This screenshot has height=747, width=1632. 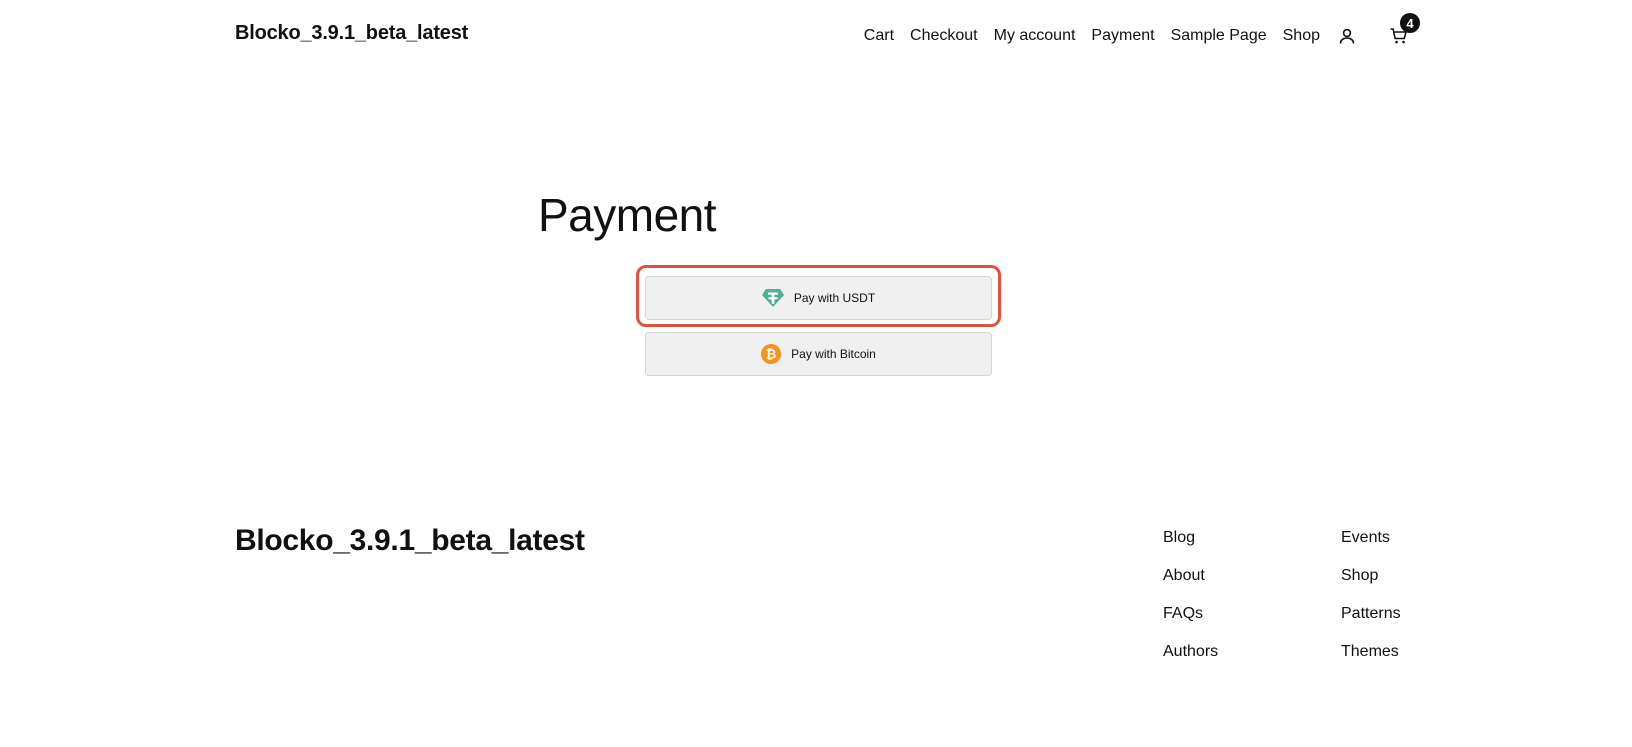 I want to click on cart-count-badge: 4, so click(x=1410, y=23).